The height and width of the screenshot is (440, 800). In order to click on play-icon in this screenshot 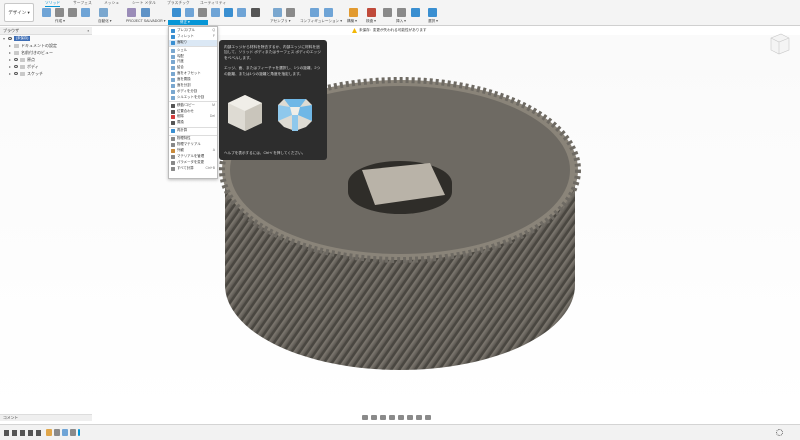, I will do `click(22, 433)`.